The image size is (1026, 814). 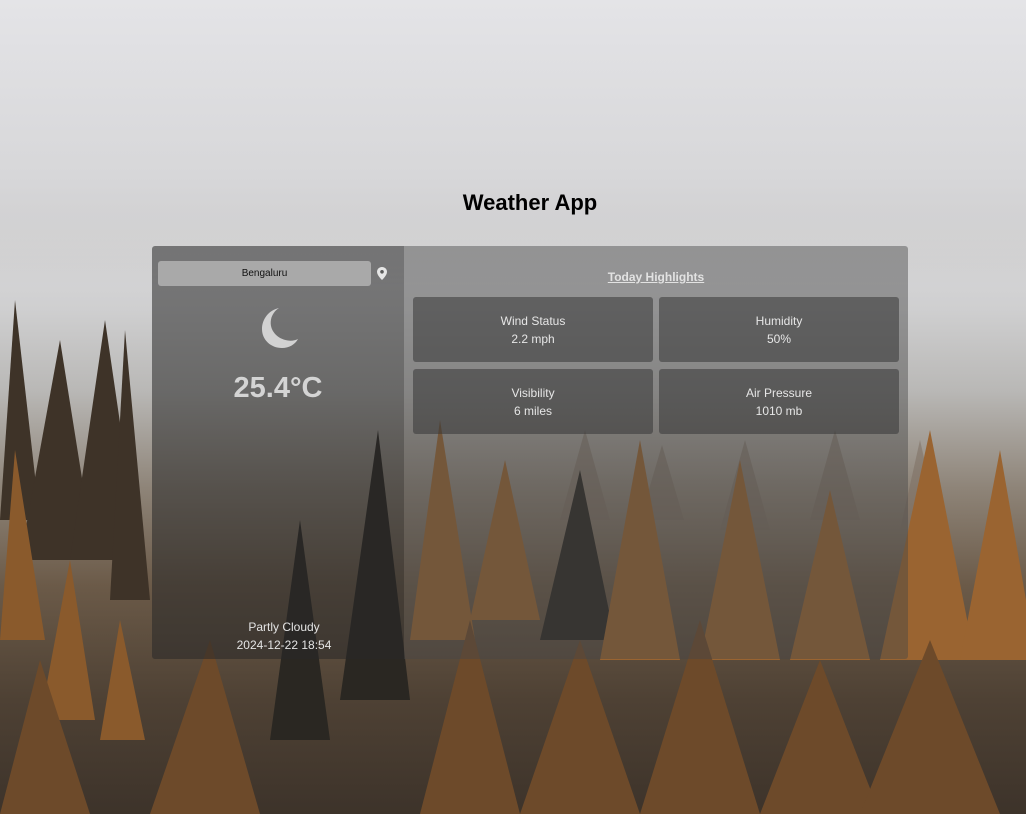 What do you see at coordinates (656, 277) in the screenshot?
I see `highlights-title: Today Highlights` at bounding box center [656, 277].